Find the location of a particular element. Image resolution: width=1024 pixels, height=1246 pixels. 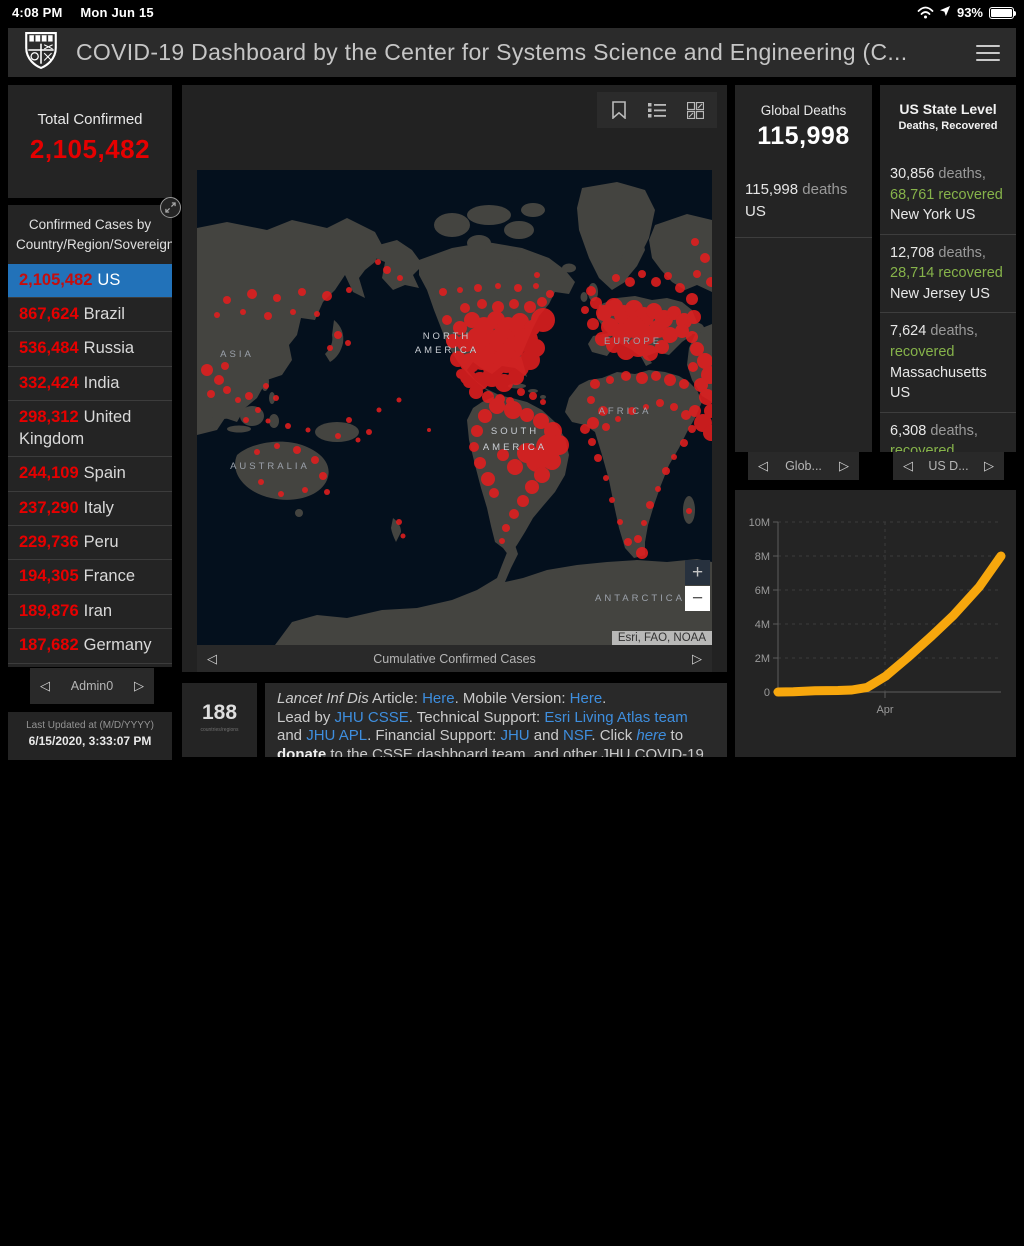

confirmed-trend-chart-panel: 0 2M 4M 6M 8M 10M Apr ◁ Confirmed ▷ is located at coordinates (875, 623).